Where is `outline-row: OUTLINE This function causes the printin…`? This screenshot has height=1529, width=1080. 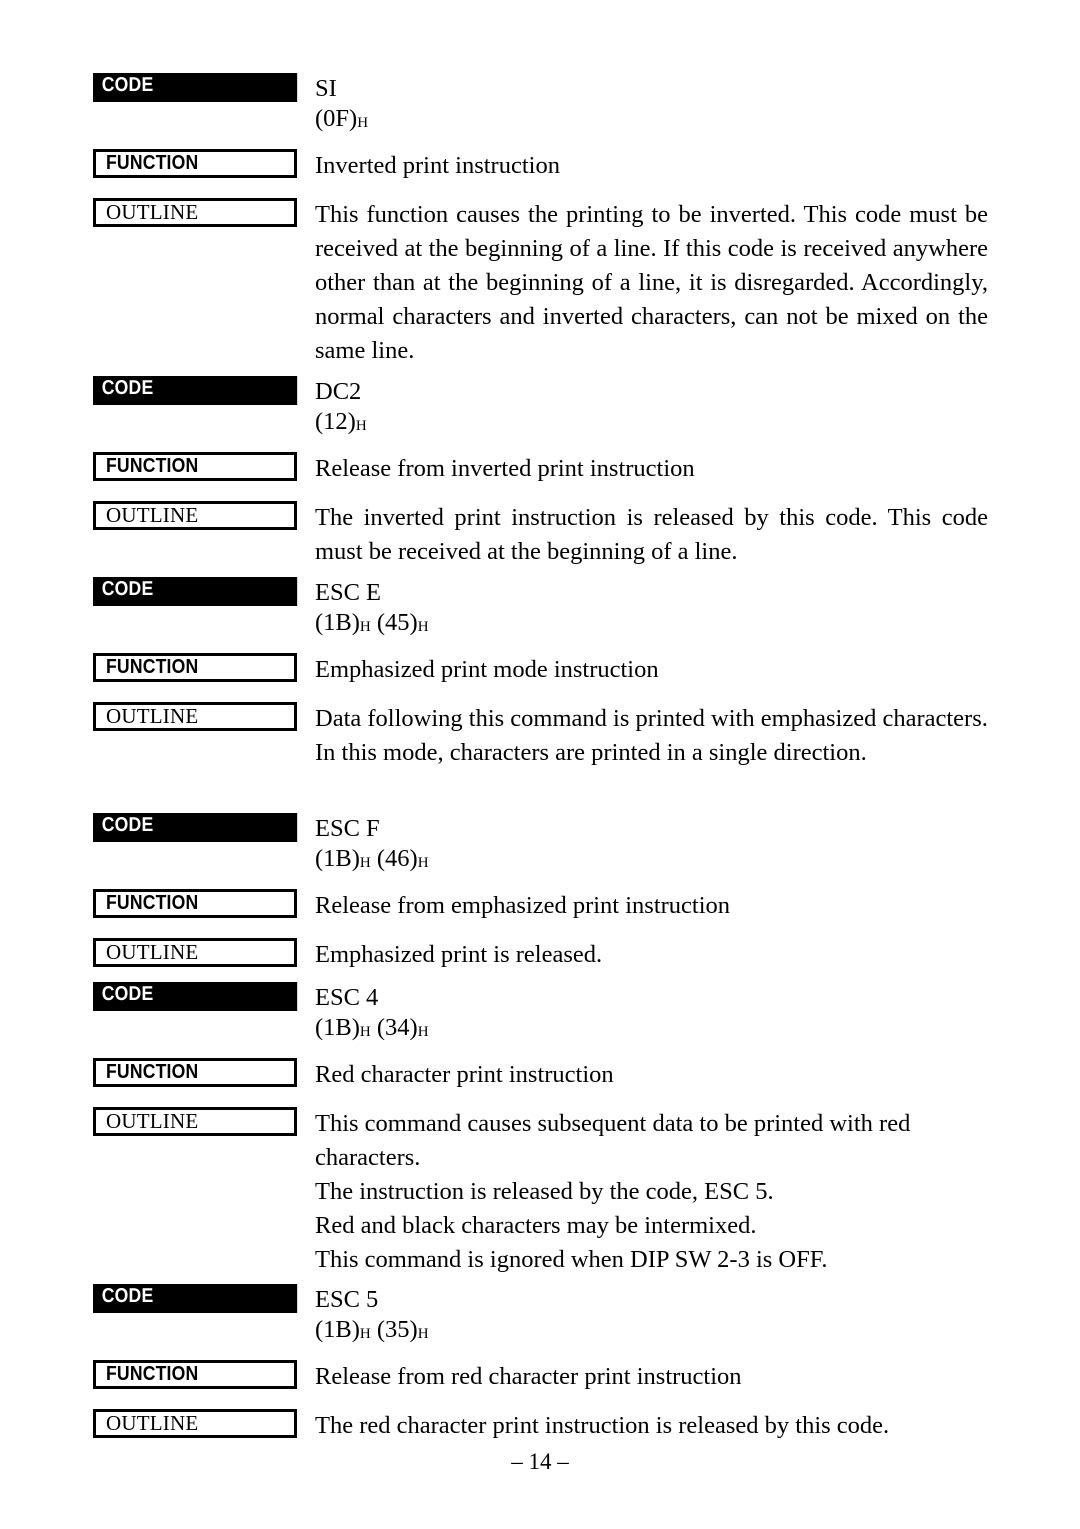 outline-row: OUTLINE This function causes the printin… is located at coordinates (540, 283).